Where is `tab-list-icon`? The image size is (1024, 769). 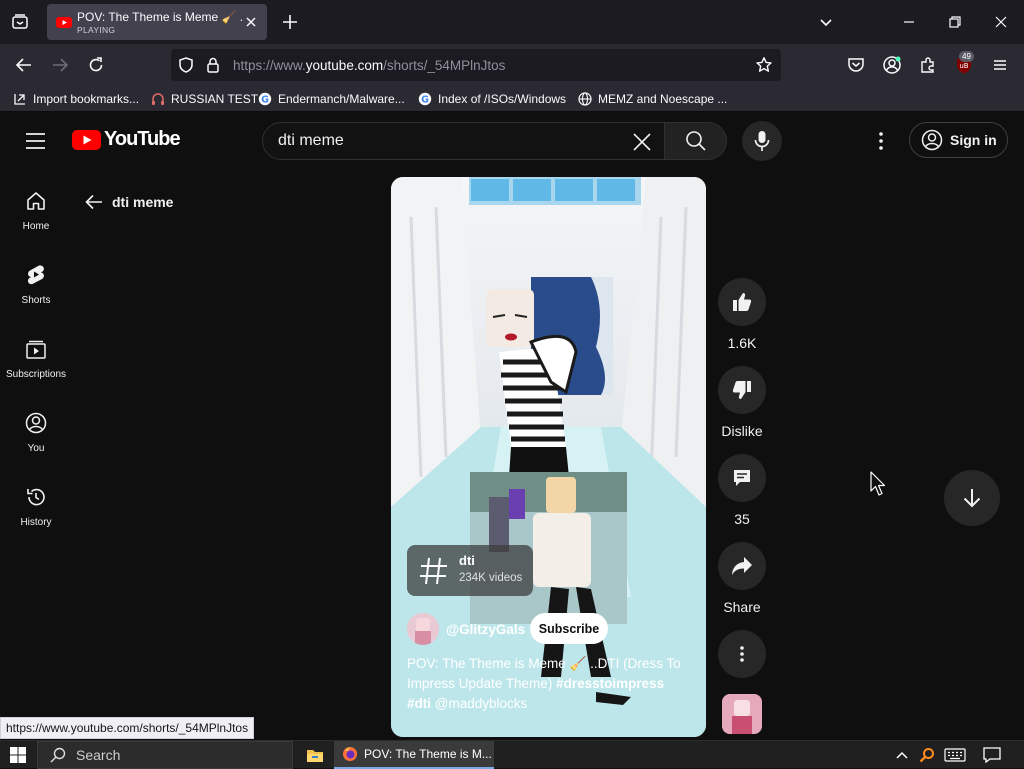
tab-list-icon is located at coordinates (20, 22).